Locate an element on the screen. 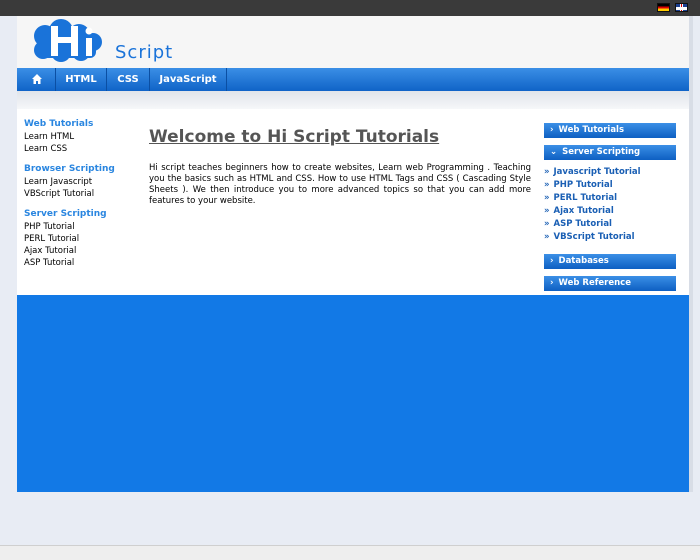 The width and height of the screenshot is (700, 560). page-shadow is located at coordinates (691, 254).